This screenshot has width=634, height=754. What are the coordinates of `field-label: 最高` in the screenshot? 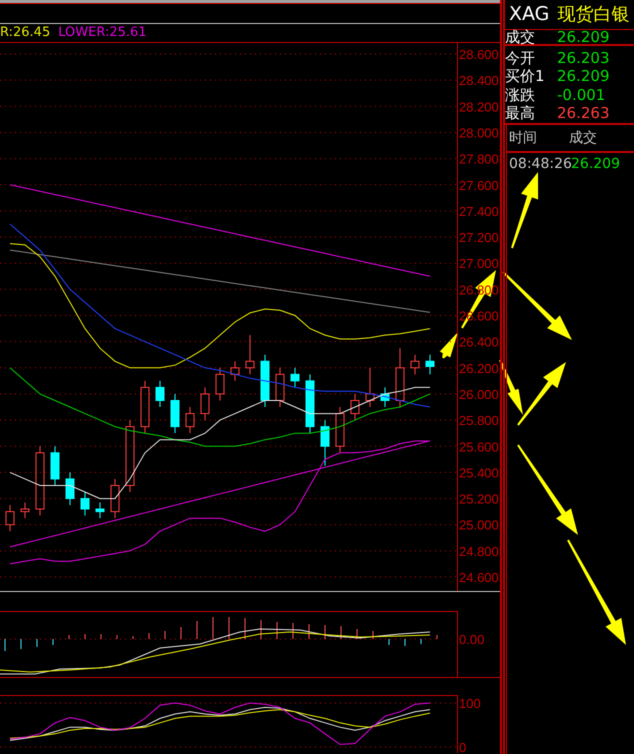 It's located at (520, 114).